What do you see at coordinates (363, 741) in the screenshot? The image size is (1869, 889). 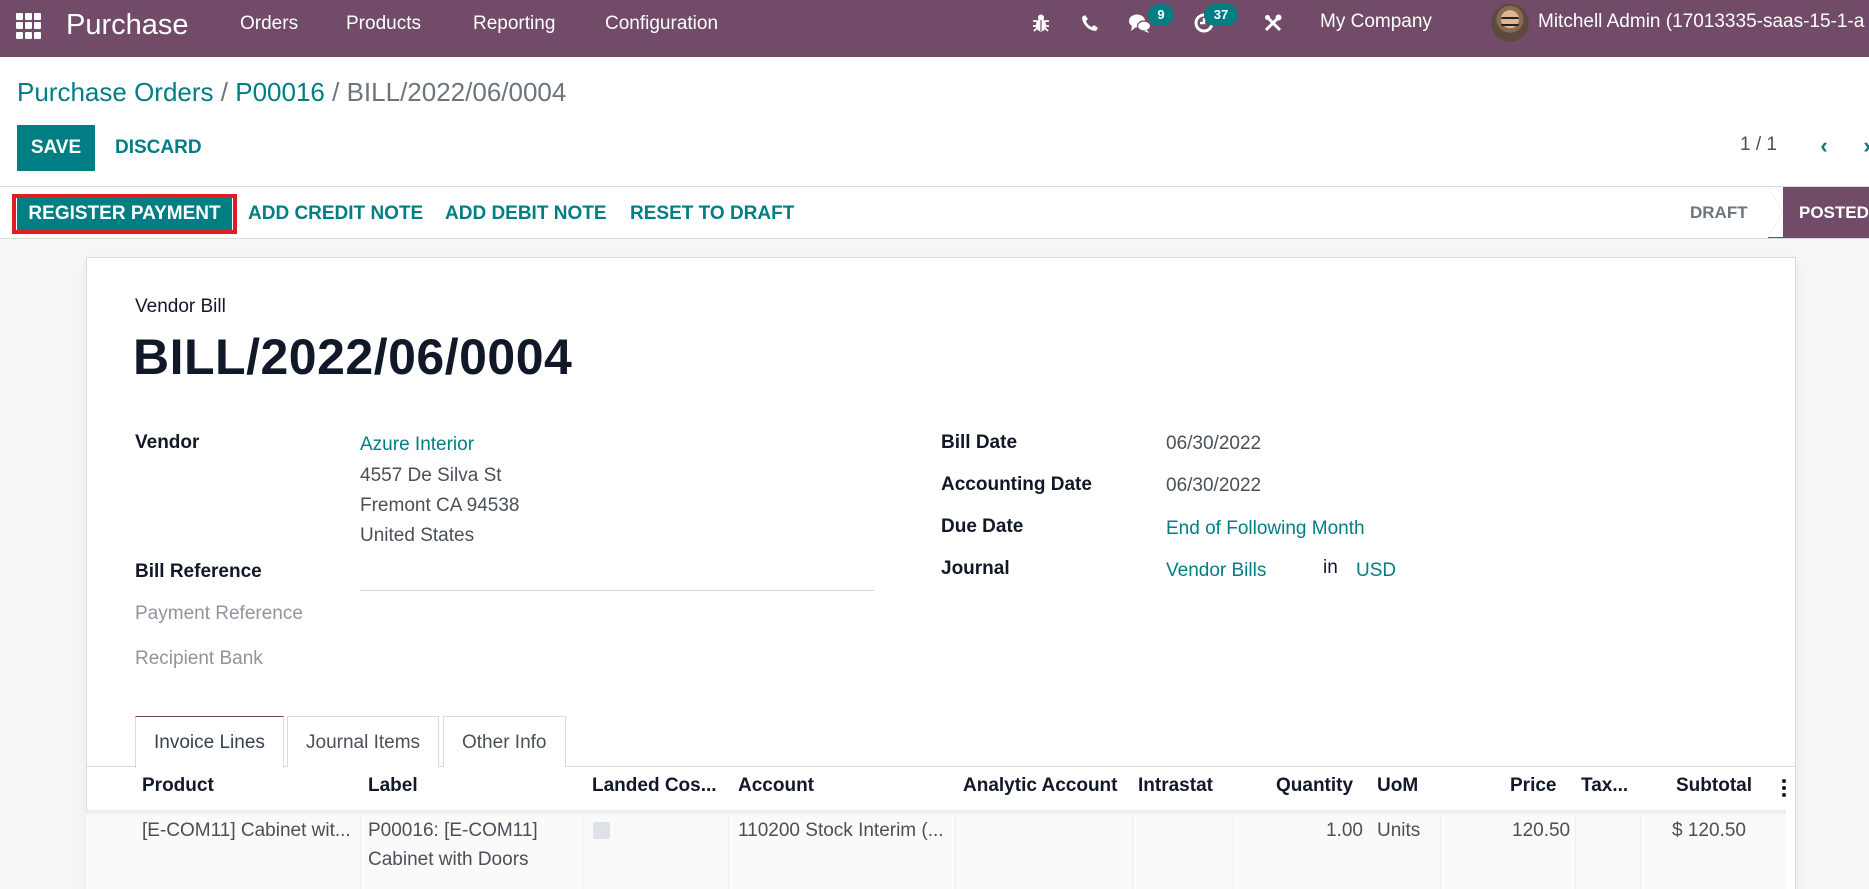 I see `tab-journal-items: Journal Items` at bounding box center [363, 741].